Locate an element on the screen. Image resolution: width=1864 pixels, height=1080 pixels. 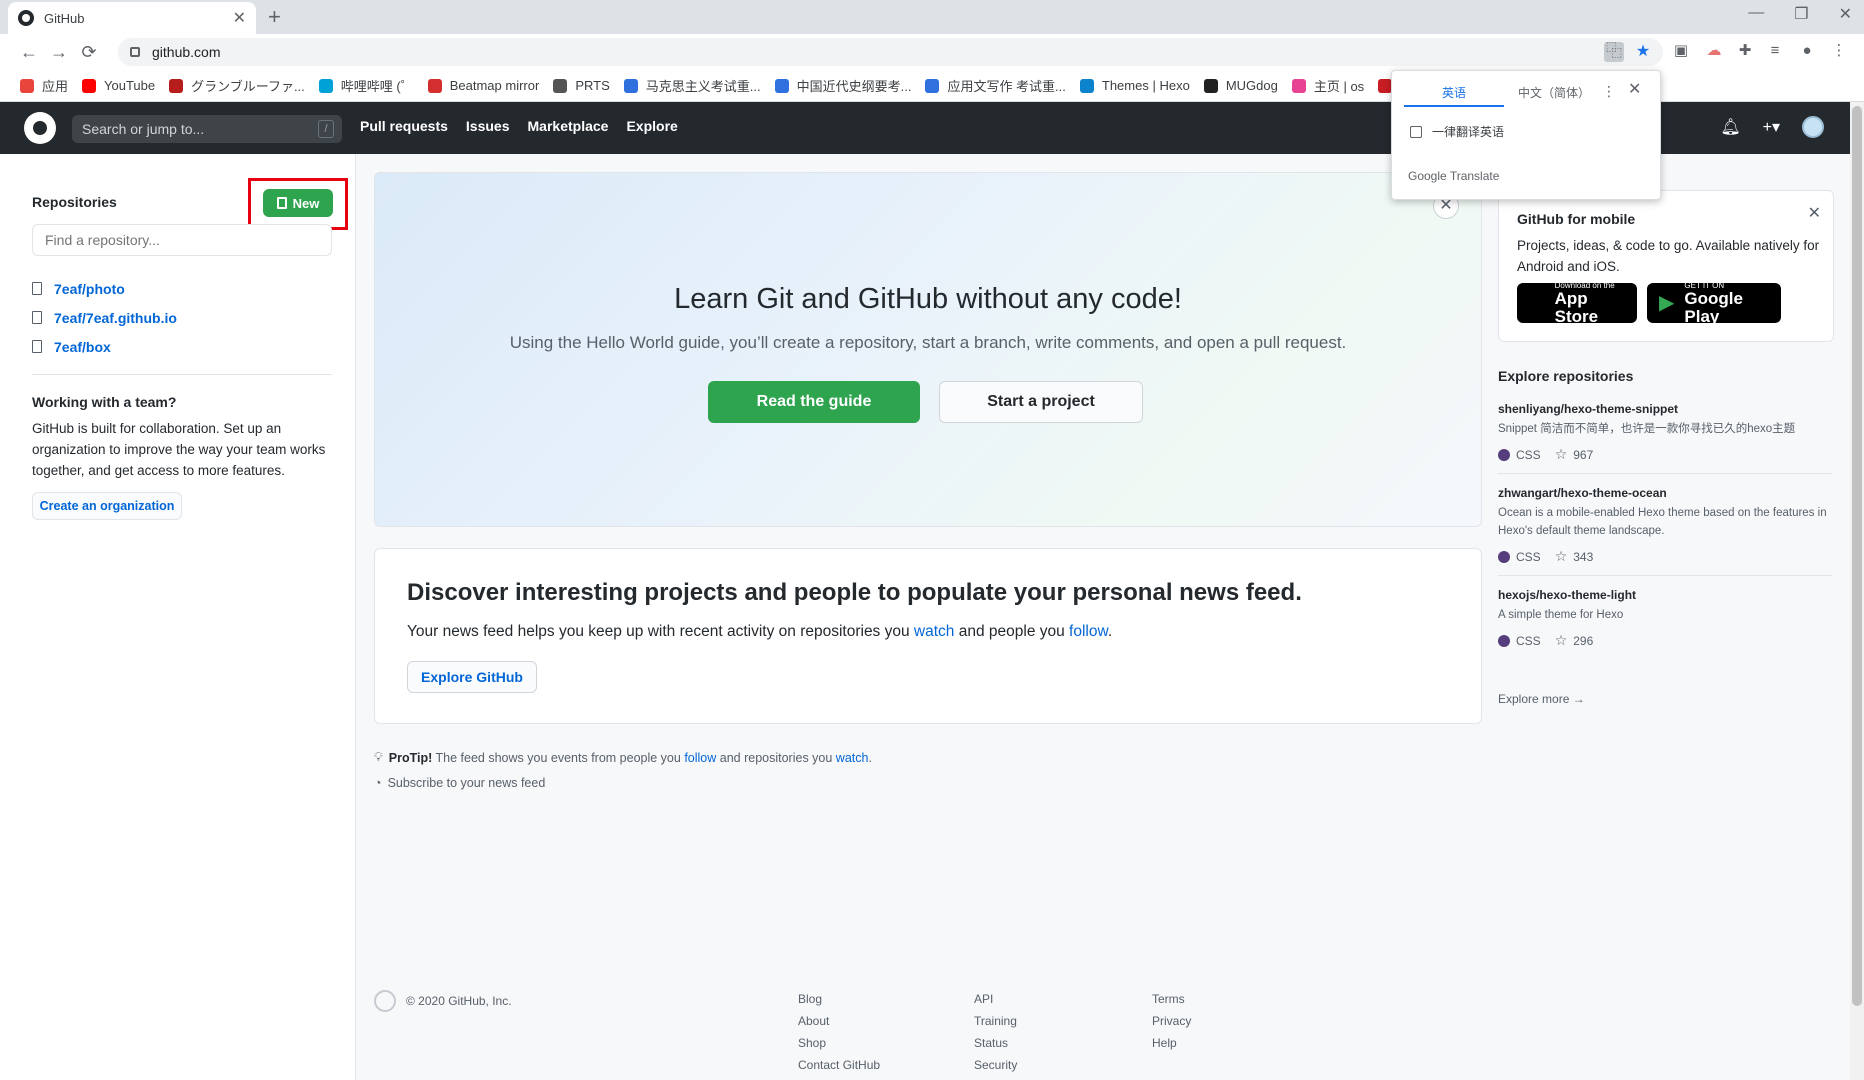
window-close-icon: ✕ is located at coordinates (1845, 14).